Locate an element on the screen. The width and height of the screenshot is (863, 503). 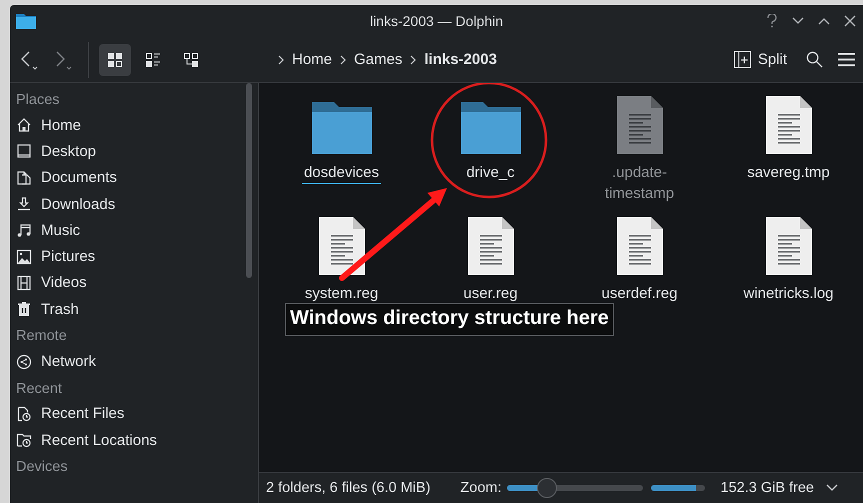
sidebar-item: Documents is located at coordinates (128, 177).